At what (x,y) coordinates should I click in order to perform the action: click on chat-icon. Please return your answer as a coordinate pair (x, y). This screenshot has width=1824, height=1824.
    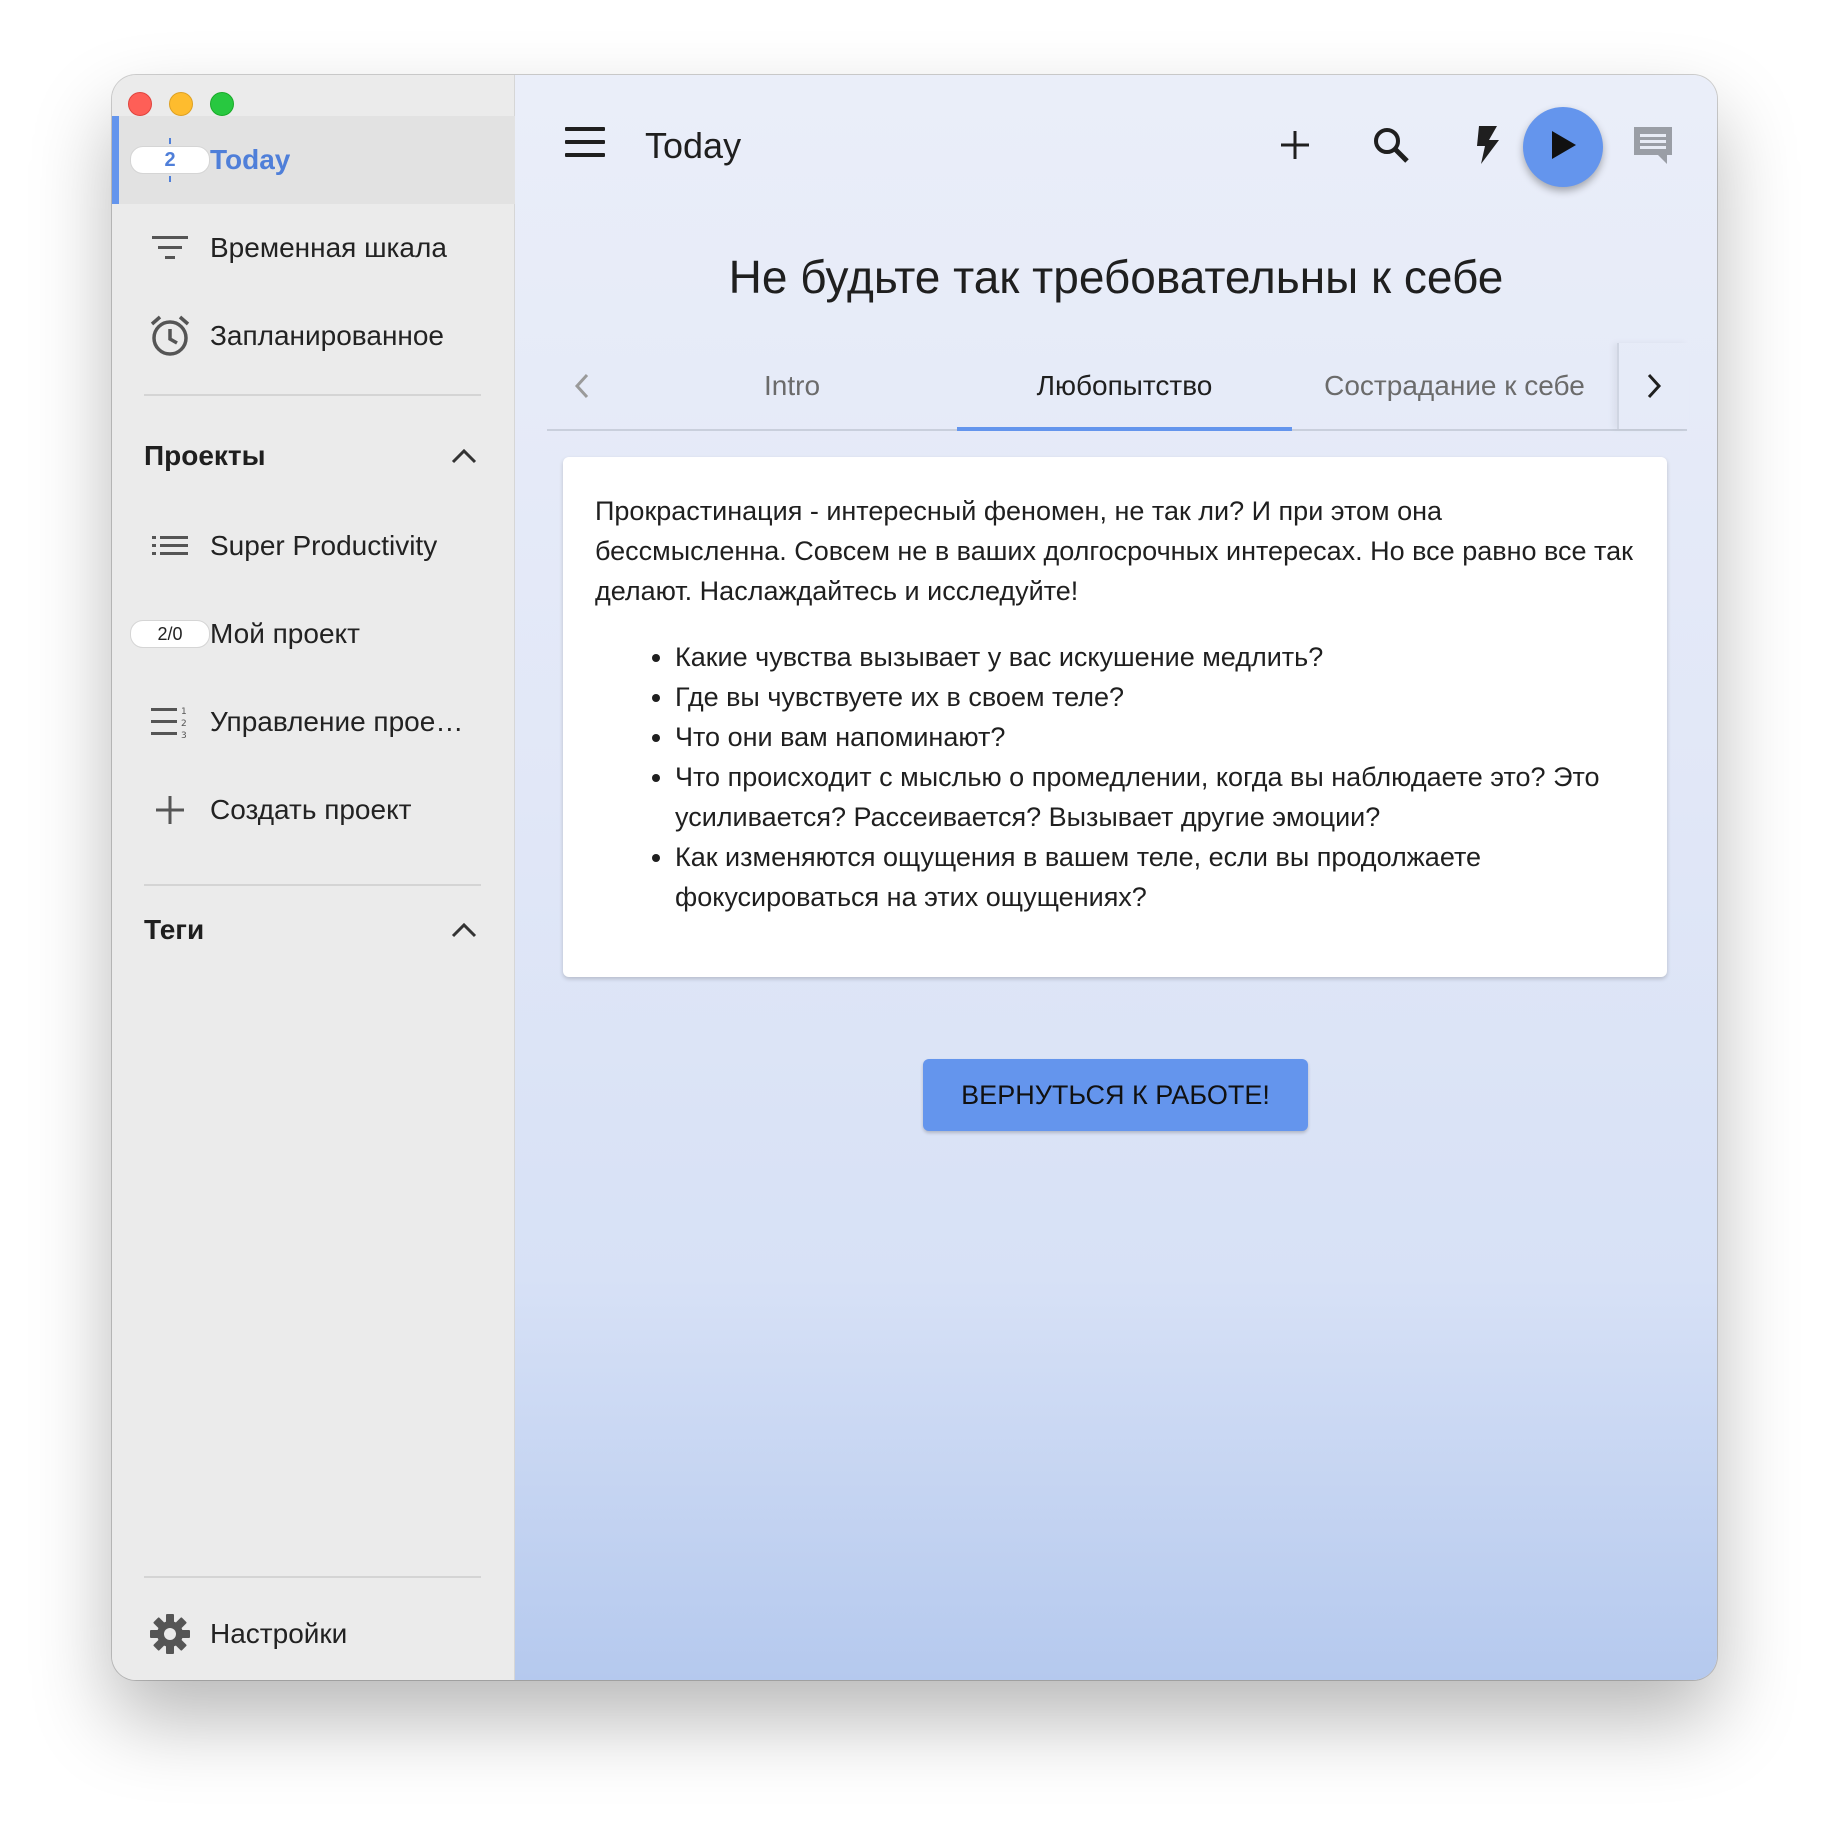
    Looking at the image, I should click on (1653, 145).